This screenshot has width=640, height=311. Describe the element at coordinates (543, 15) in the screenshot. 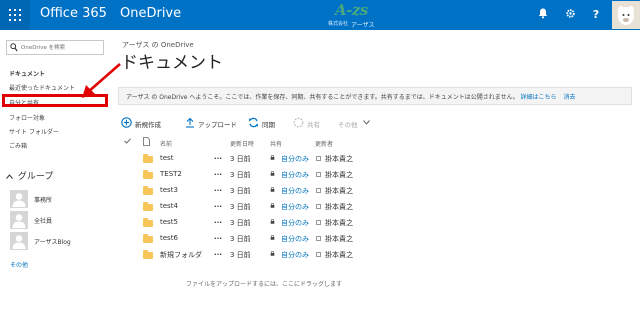

I see `bell-icon` at that location.